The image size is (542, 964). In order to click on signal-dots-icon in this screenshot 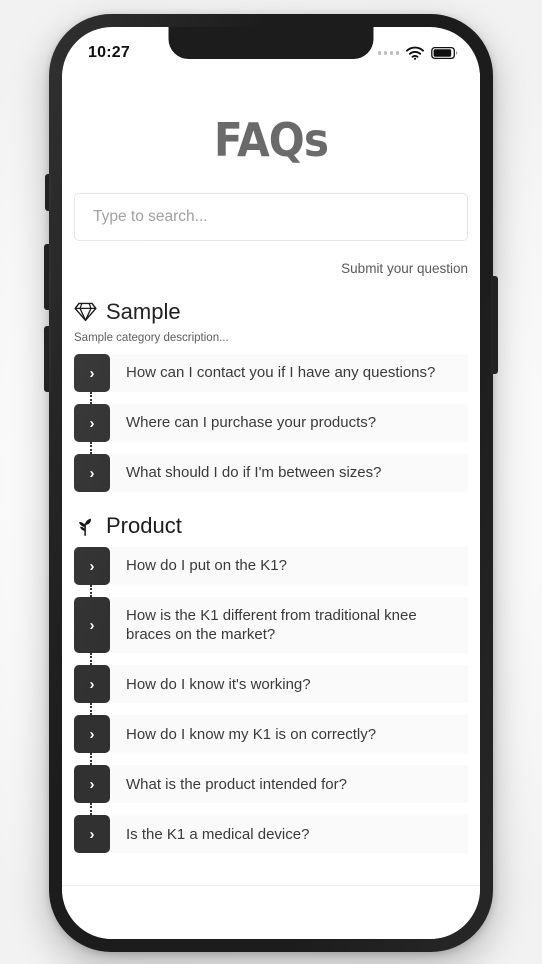, I will do `click(388, 53)`.